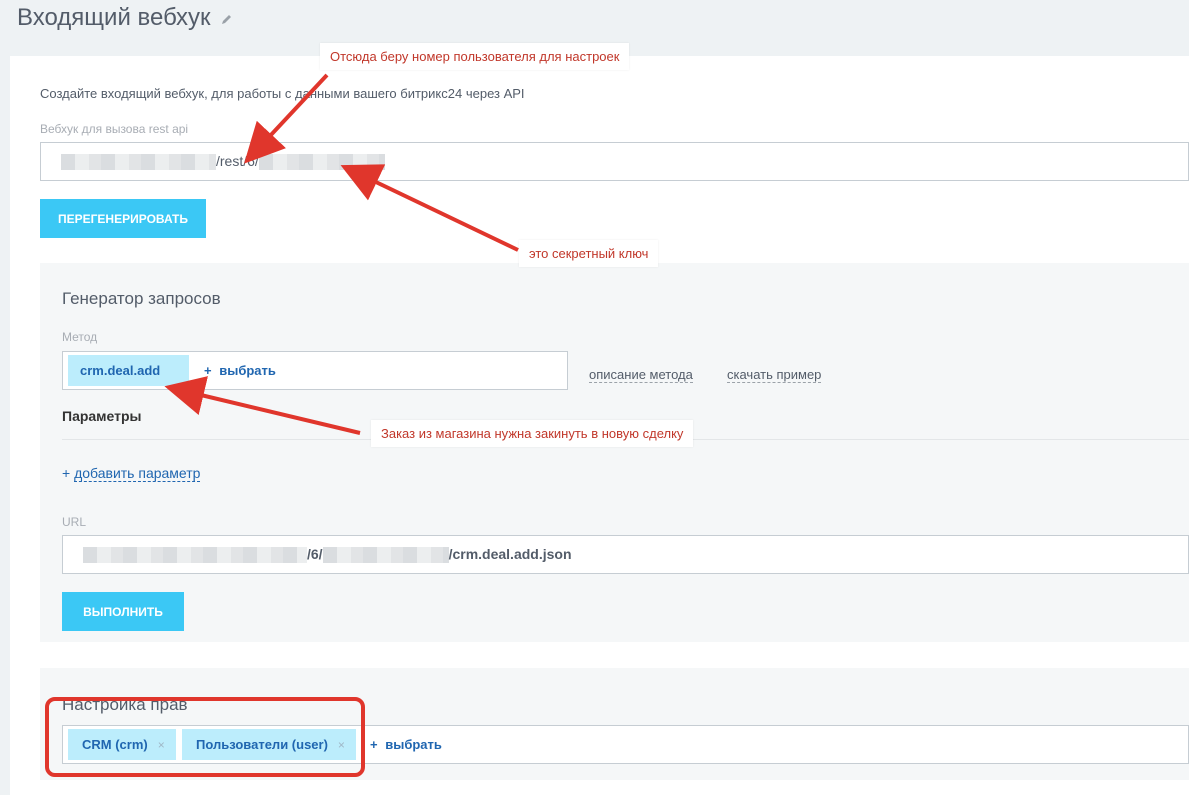 The height and width of the screenshot is (795, 1189). What do you see at coordinates (625, 554) in the screenshot?
I see `request-url-field: /6/ /crm.deal.add.json` at bounding box center [625, 554].